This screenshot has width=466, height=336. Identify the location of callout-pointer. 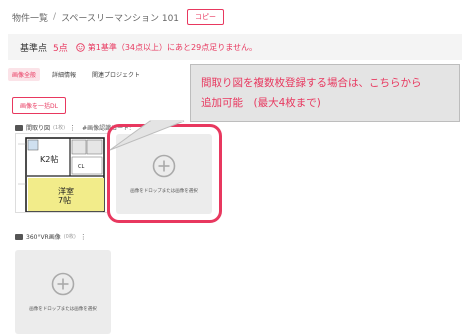
(147, 135).